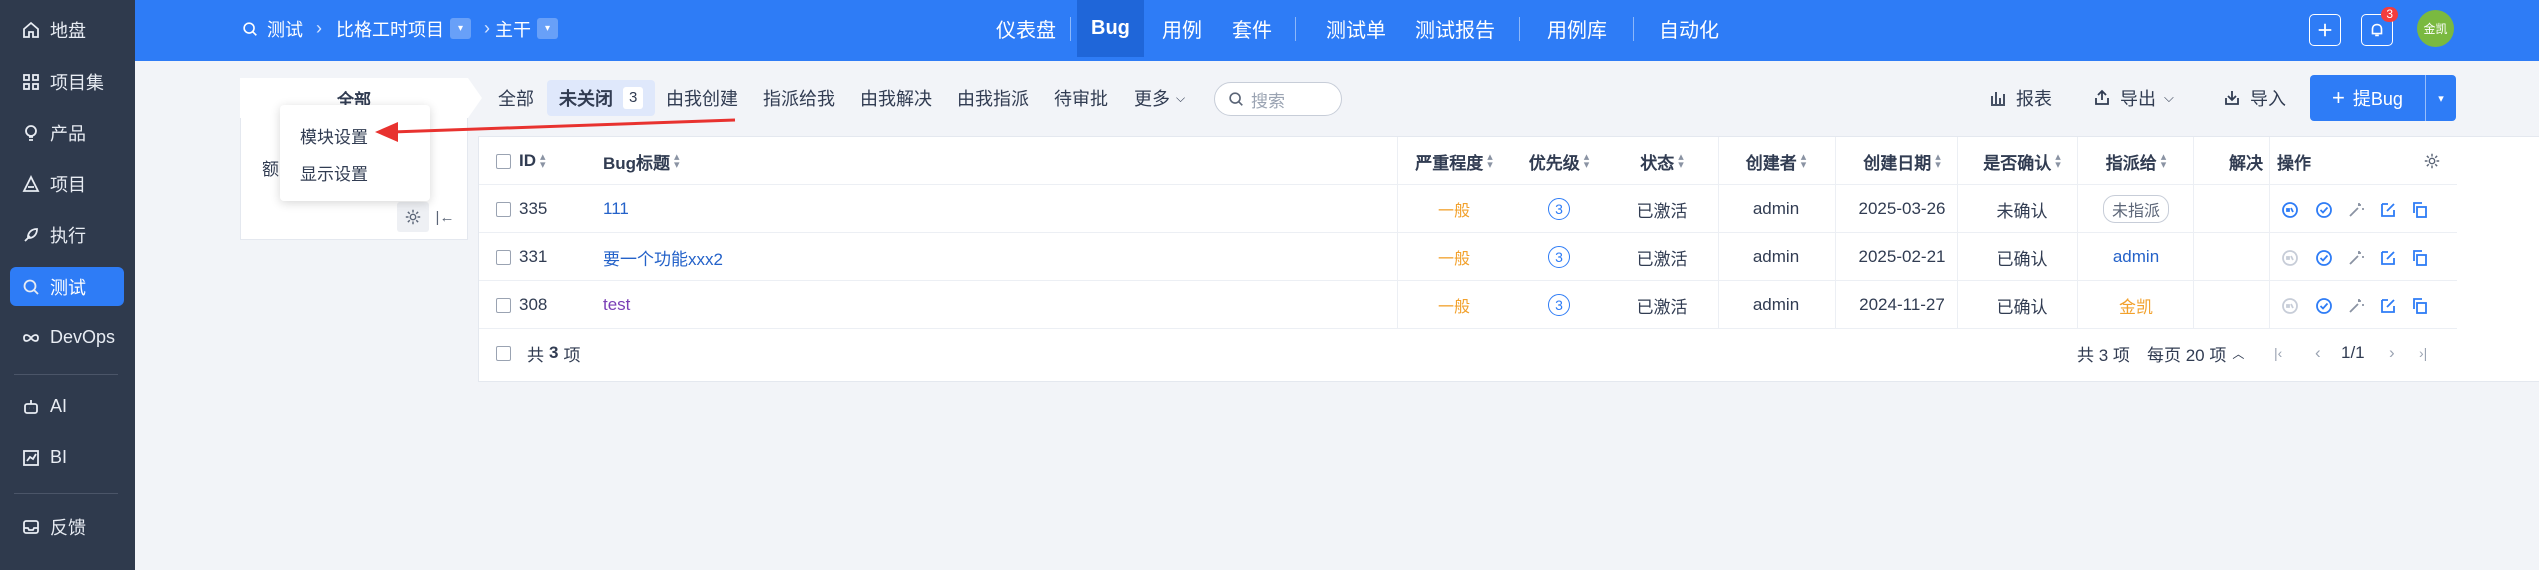 This screenshot has height=570, width=2539. I want to click on last-page-icon: ›|, so click(2423, 353).